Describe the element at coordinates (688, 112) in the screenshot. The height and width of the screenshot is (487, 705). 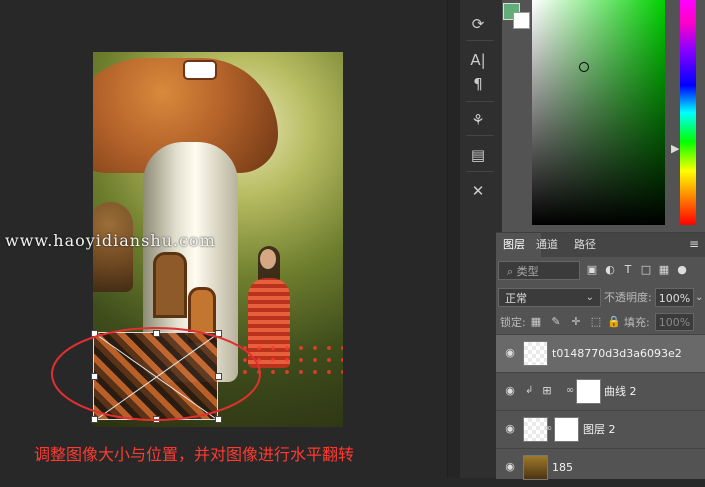
I see `hue-slider` at that location.